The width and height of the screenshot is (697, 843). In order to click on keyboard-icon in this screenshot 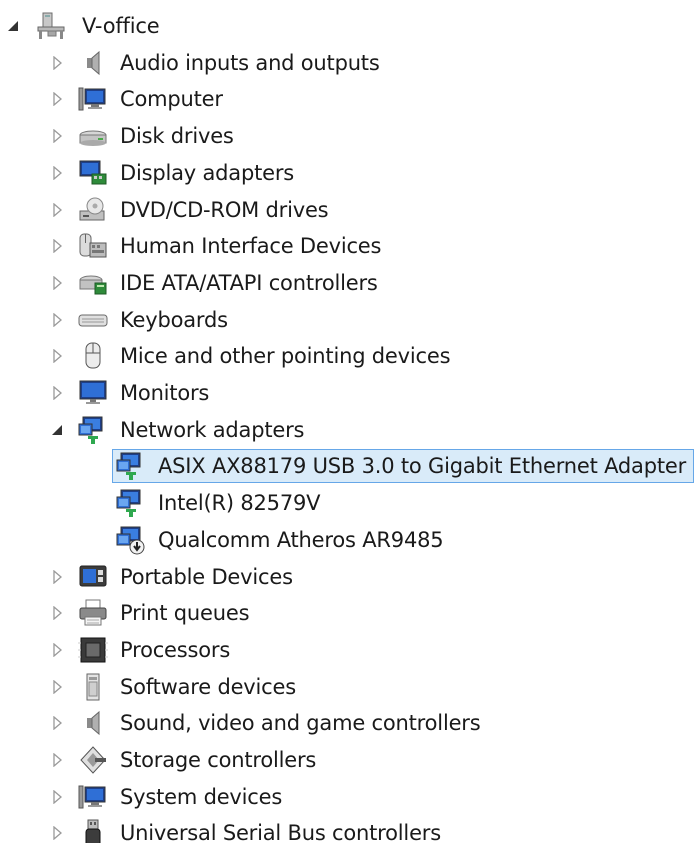, I will do `click(93, 320)`.